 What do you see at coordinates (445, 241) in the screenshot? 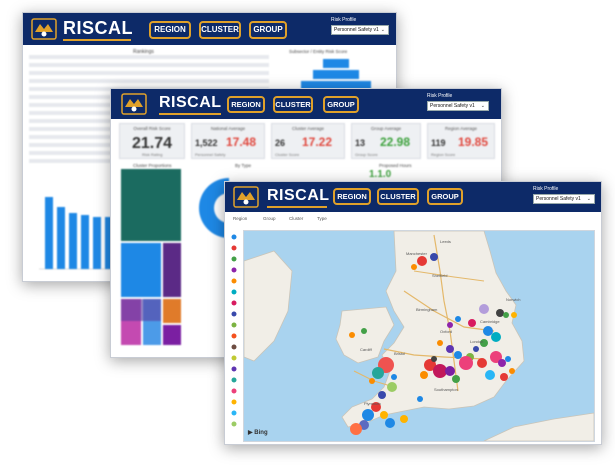
I see `map-label-leeds: Leeds` at bounding box center [445, 241].